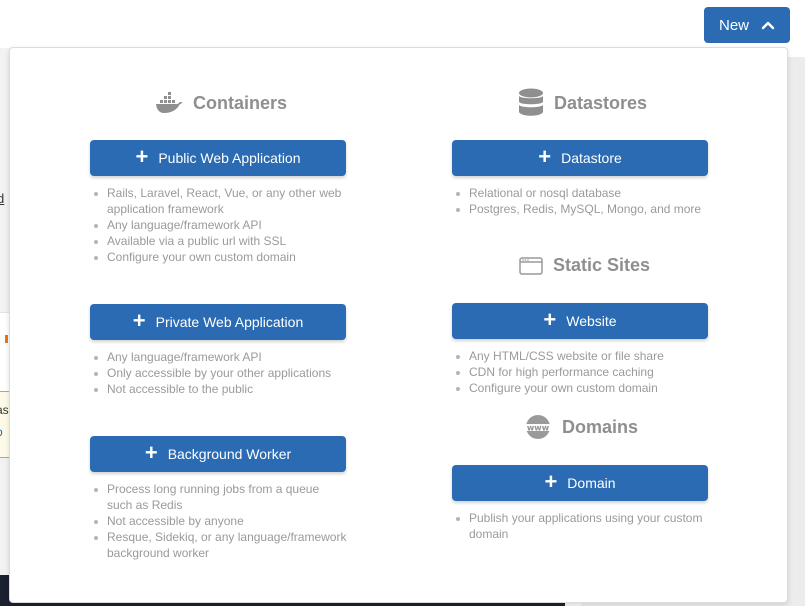  I want to click on www-globe-icon: www, so click(538, 427).